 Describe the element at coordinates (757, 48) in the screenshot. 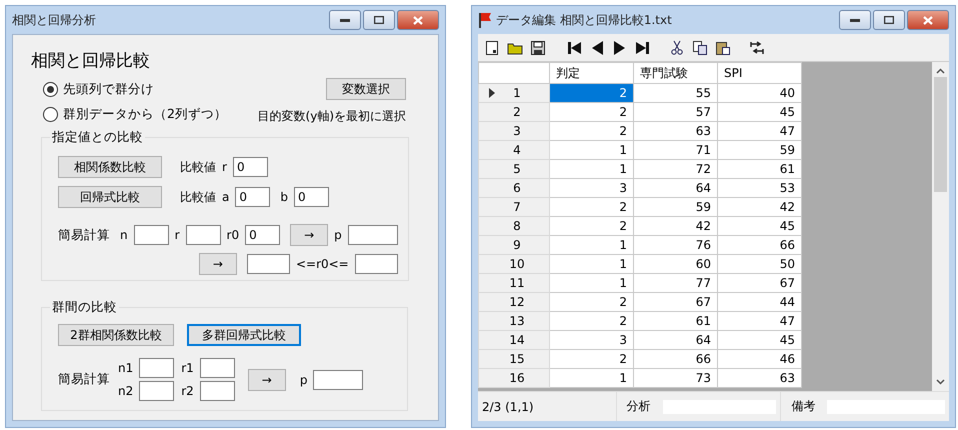

I see `swap-columns-icon` at that location.